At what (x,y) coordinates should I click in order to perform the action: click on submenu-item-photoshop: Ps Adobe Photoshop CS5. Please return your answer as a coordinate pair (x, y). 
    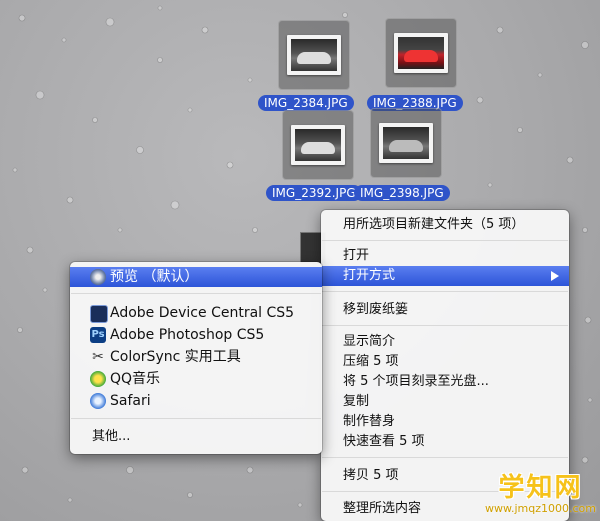
    Looking at the image, I should click on (196, 335).